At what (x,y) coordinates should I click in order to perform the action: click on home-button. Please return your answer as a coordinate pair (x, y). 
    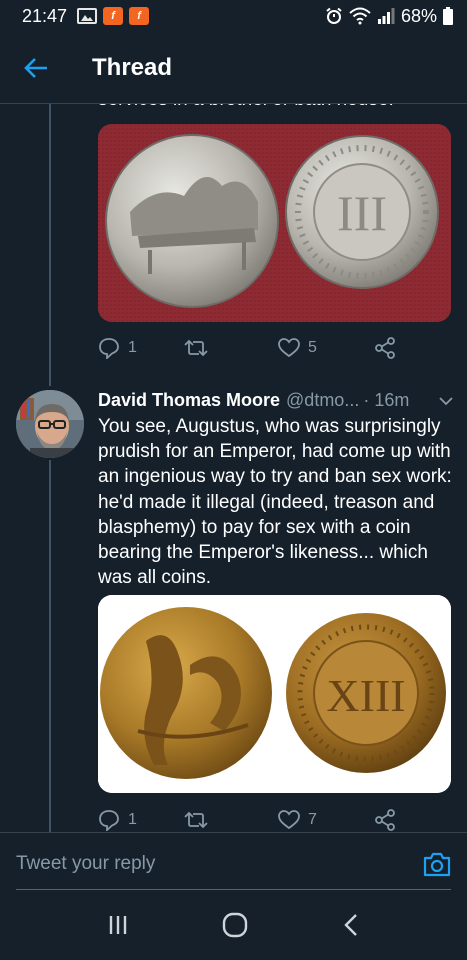
    Looking at the image, I should click on (235, 927).